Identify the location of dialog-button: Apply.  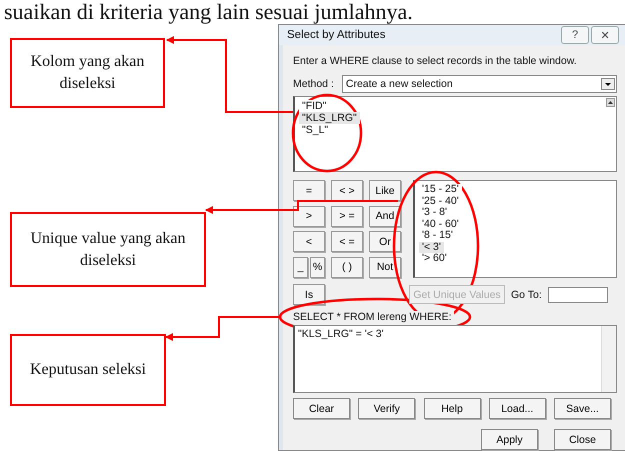
(509, 439).